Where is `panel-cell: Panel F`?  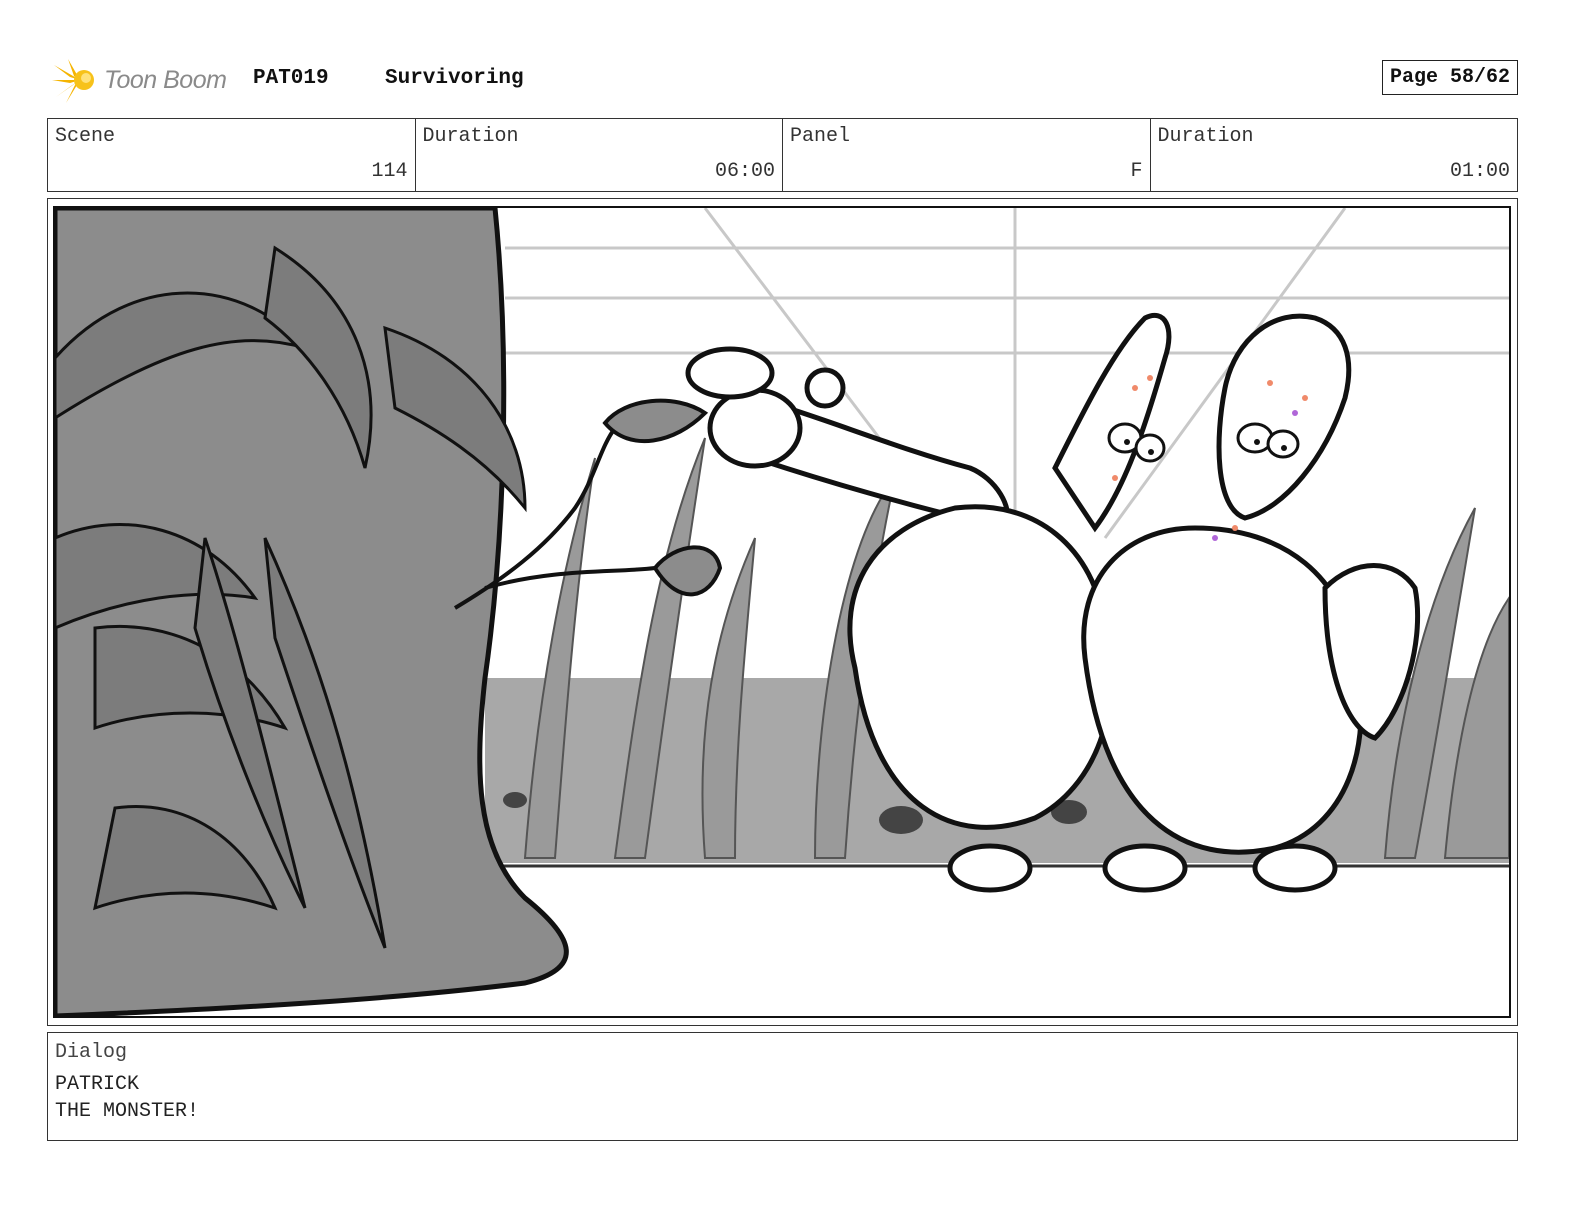
panel-cell: Panel F is located at coordinates (967, 155).